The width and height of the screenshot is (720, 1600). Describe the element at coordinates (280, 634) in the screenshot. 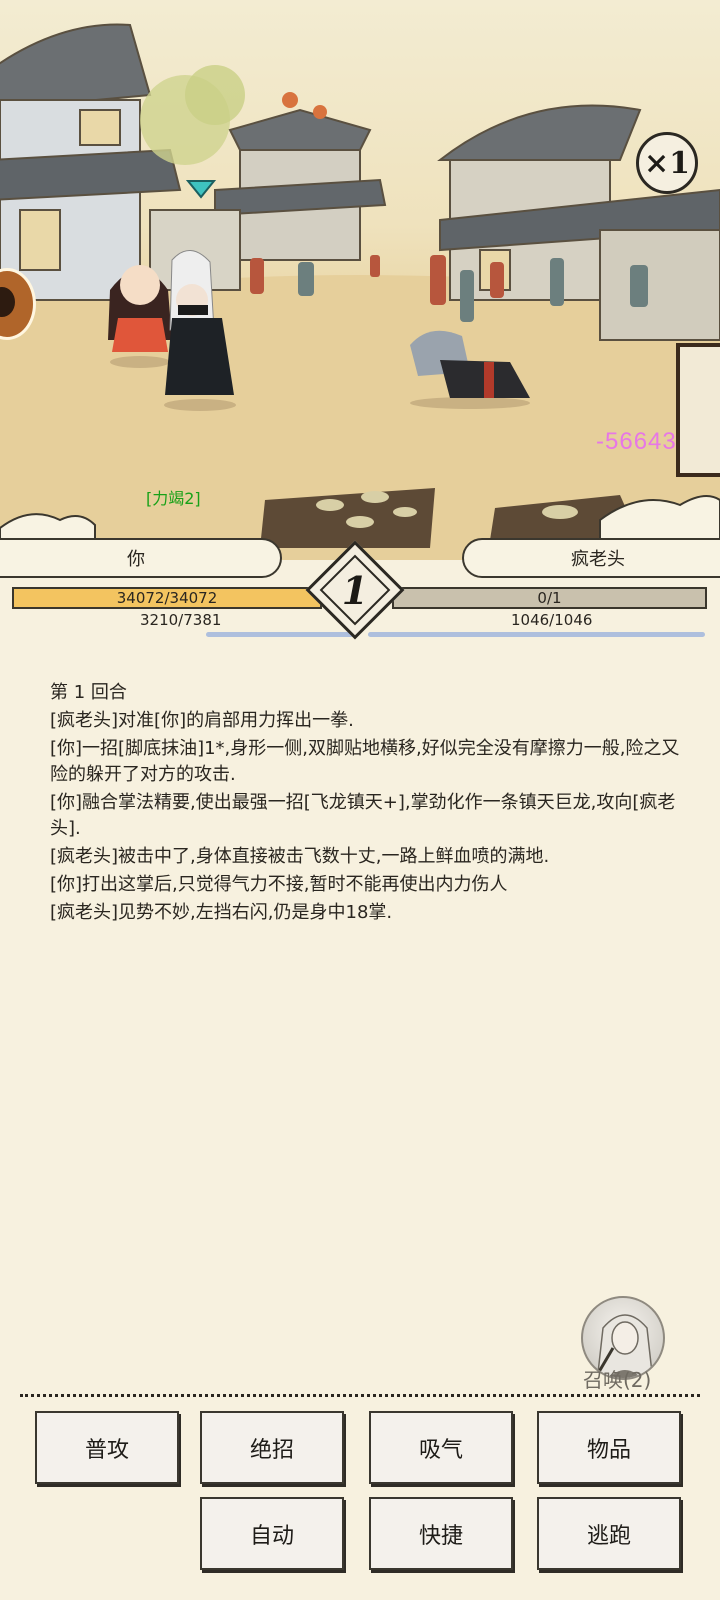

I see `player-mp-bar` at that location.